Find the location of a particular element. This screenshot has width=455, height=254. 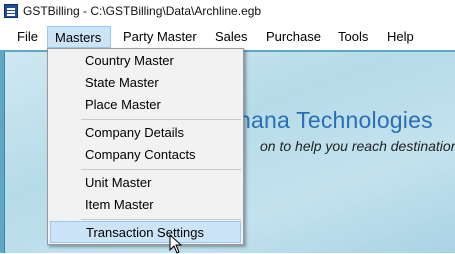

brand-subtitle: on to help you reach destination is located at coordinates (357, 146).